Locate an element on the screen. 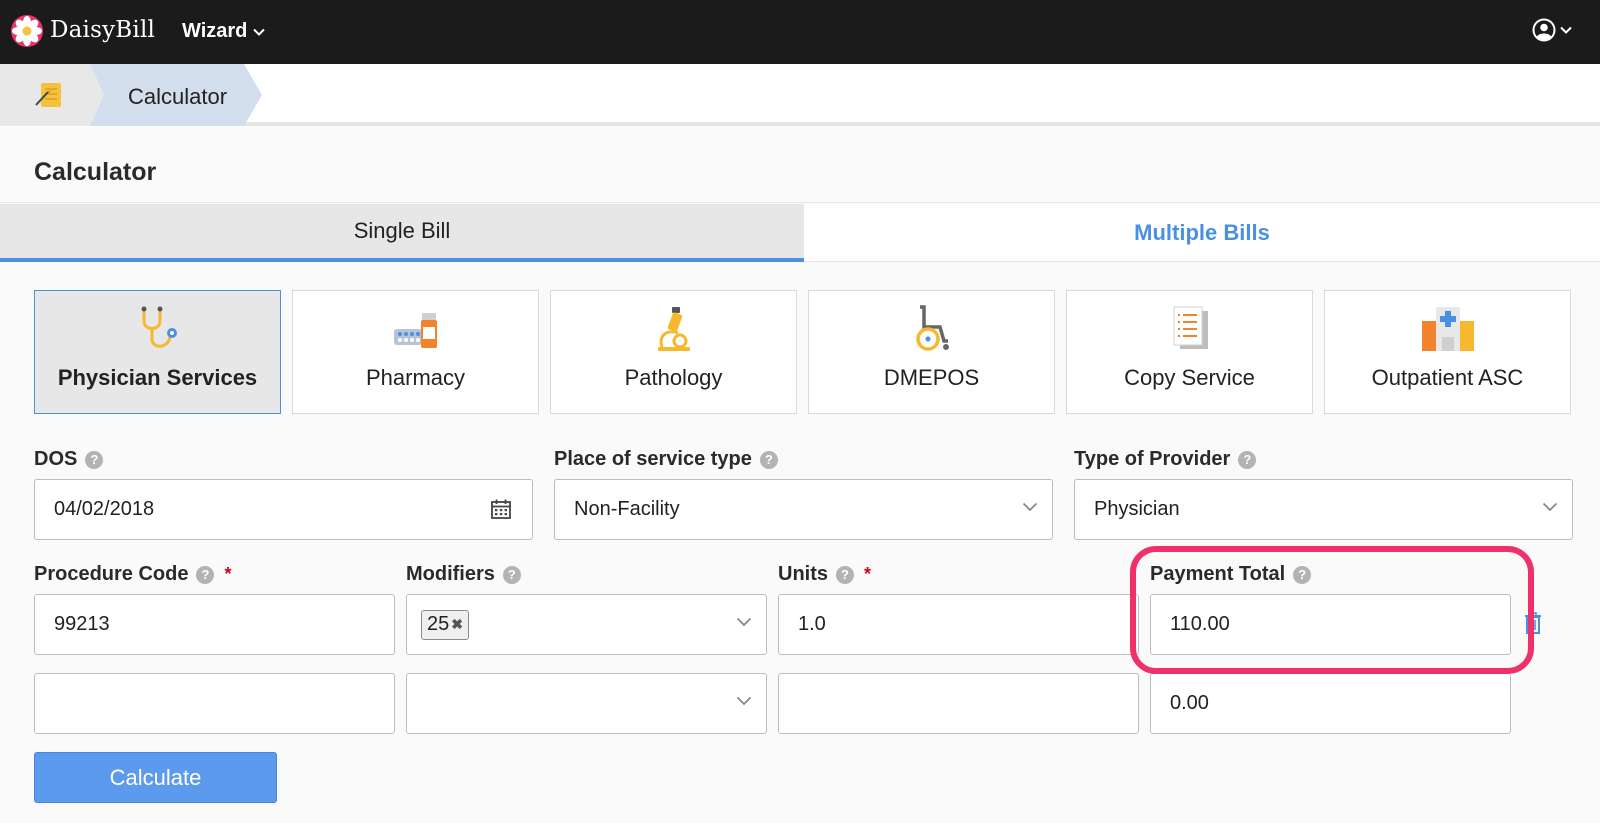  breadcrumb: Calculator is located at coordinates (800, 95).